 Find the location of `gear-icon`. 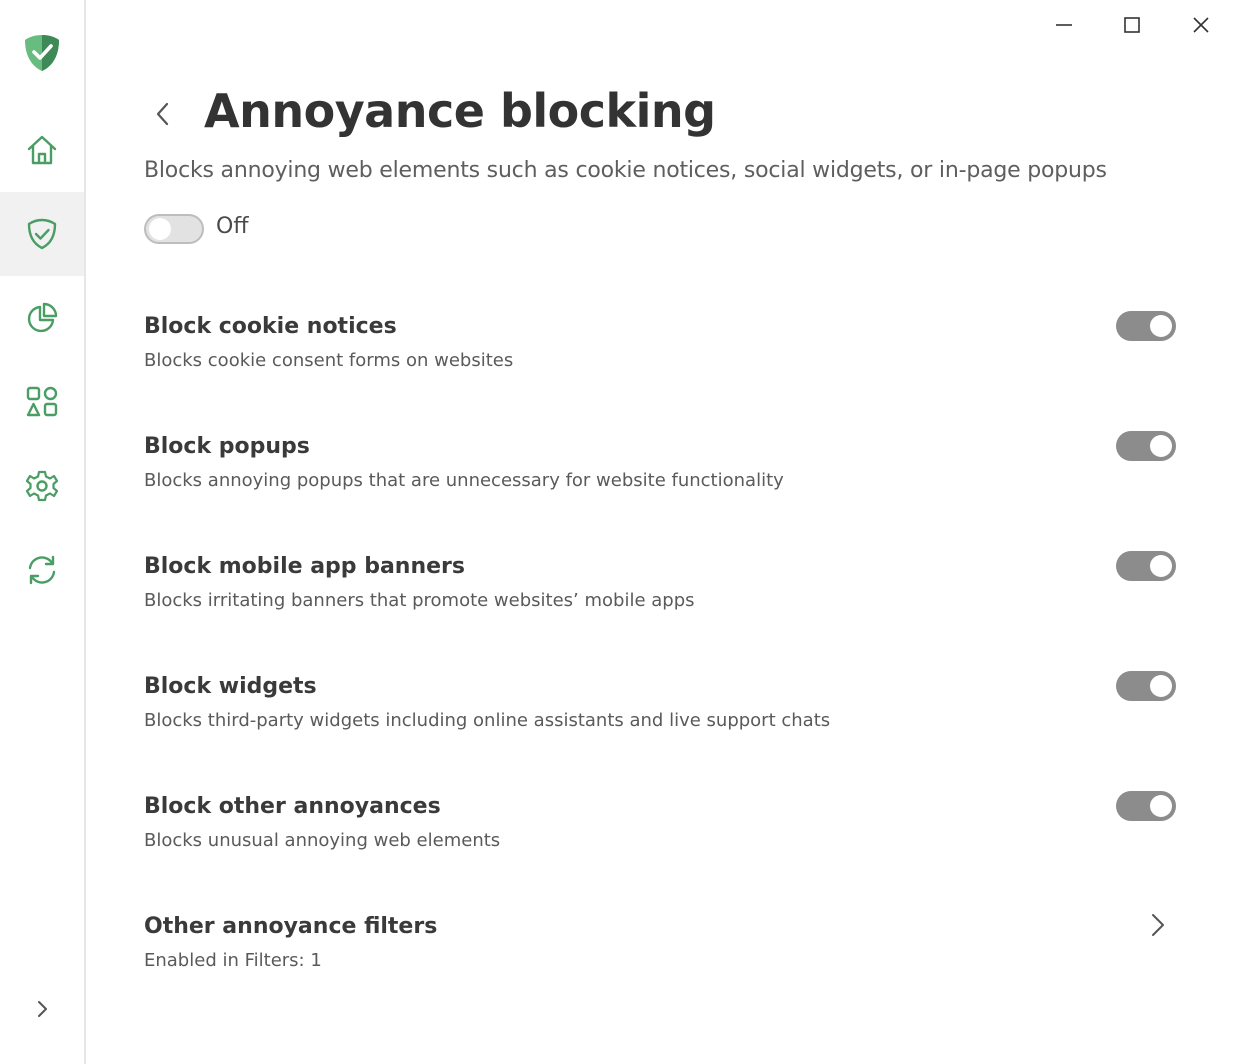

gear-icon is located at coordinates (42, 486).